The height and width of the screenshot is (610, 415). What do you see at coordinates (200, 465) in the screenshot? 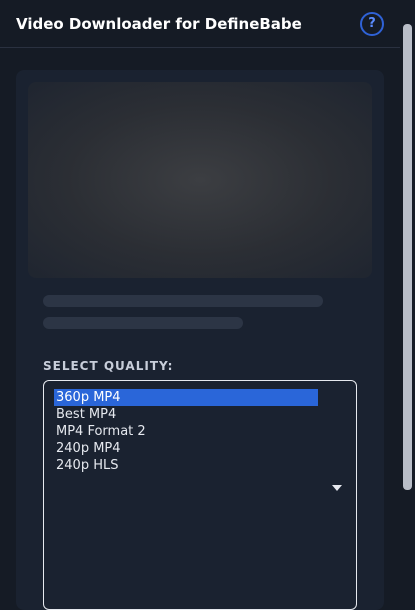
I see `quality-option: 240p HLS` at bounding box center [200, 465].